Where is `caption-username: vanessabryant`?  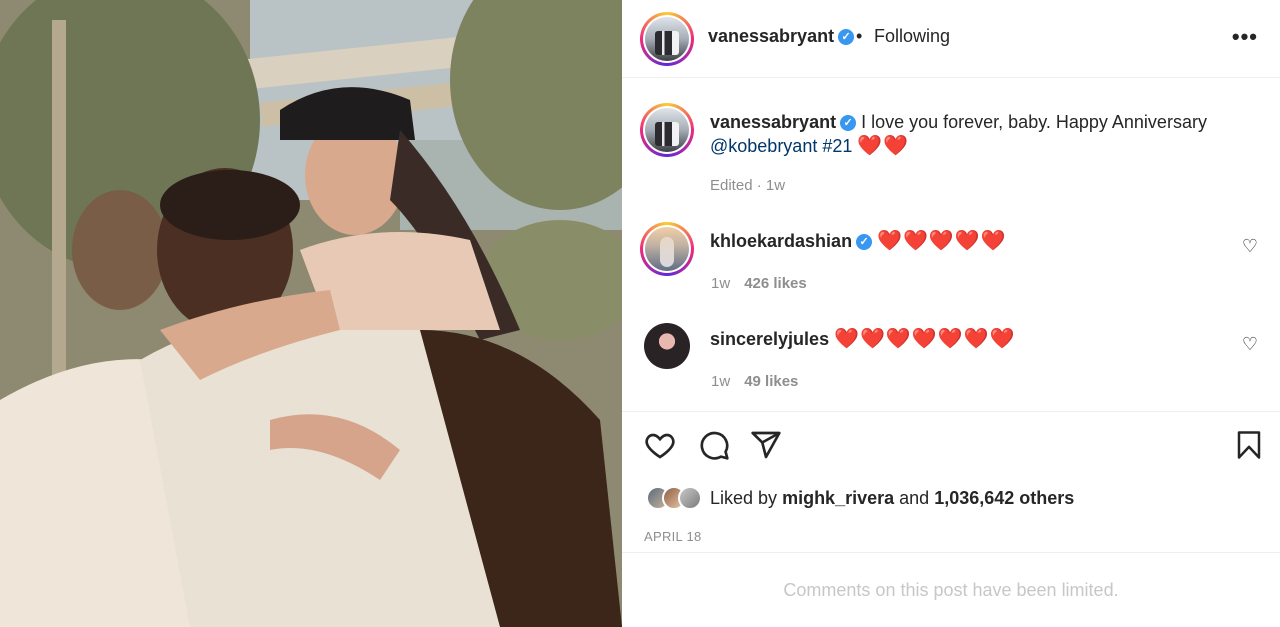
caption-username: vanessabryant is located at coordinates (773, 122).